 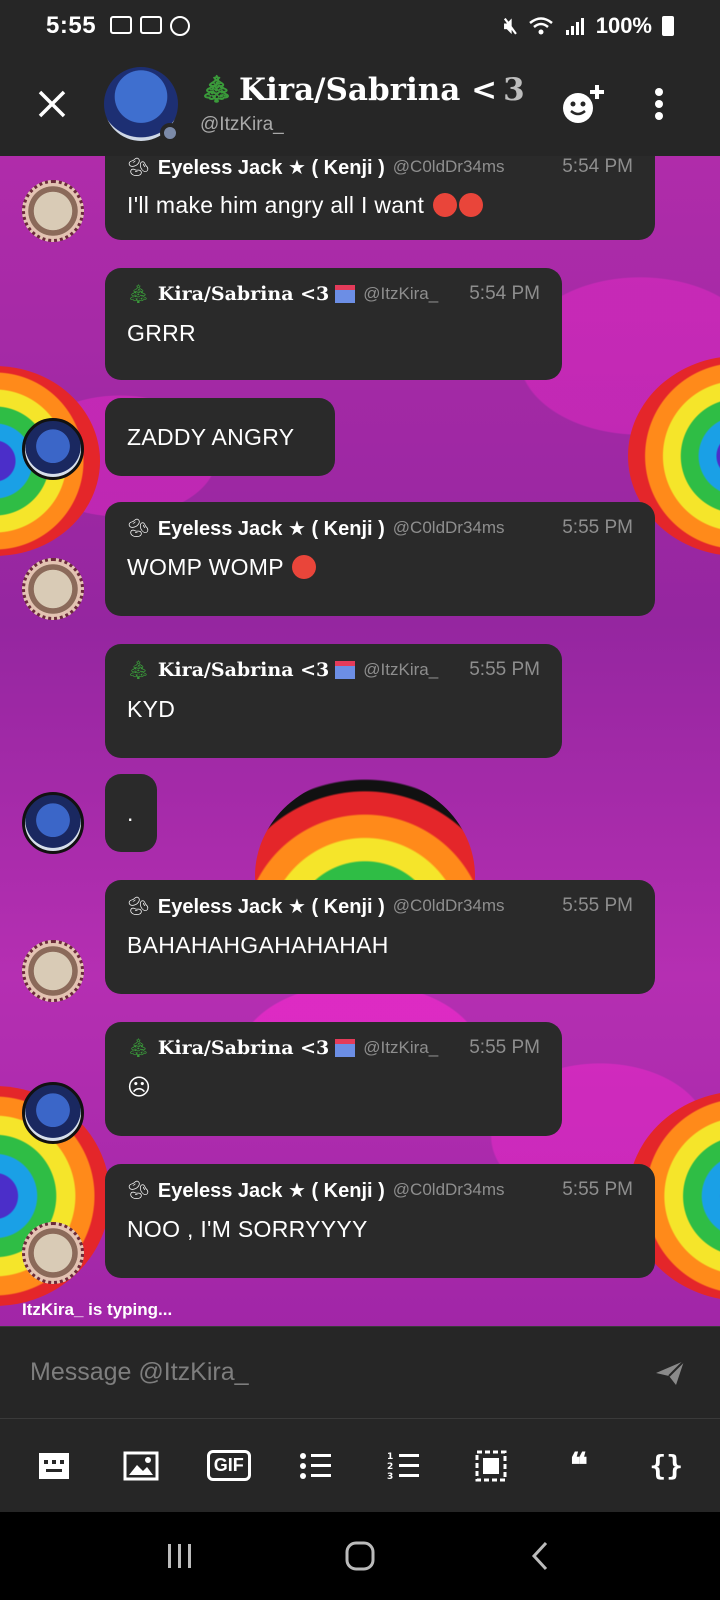 I want to click on formatting-toolbar: GIF 1 2 3 ❝ {}, so click(x=360, y=1465).